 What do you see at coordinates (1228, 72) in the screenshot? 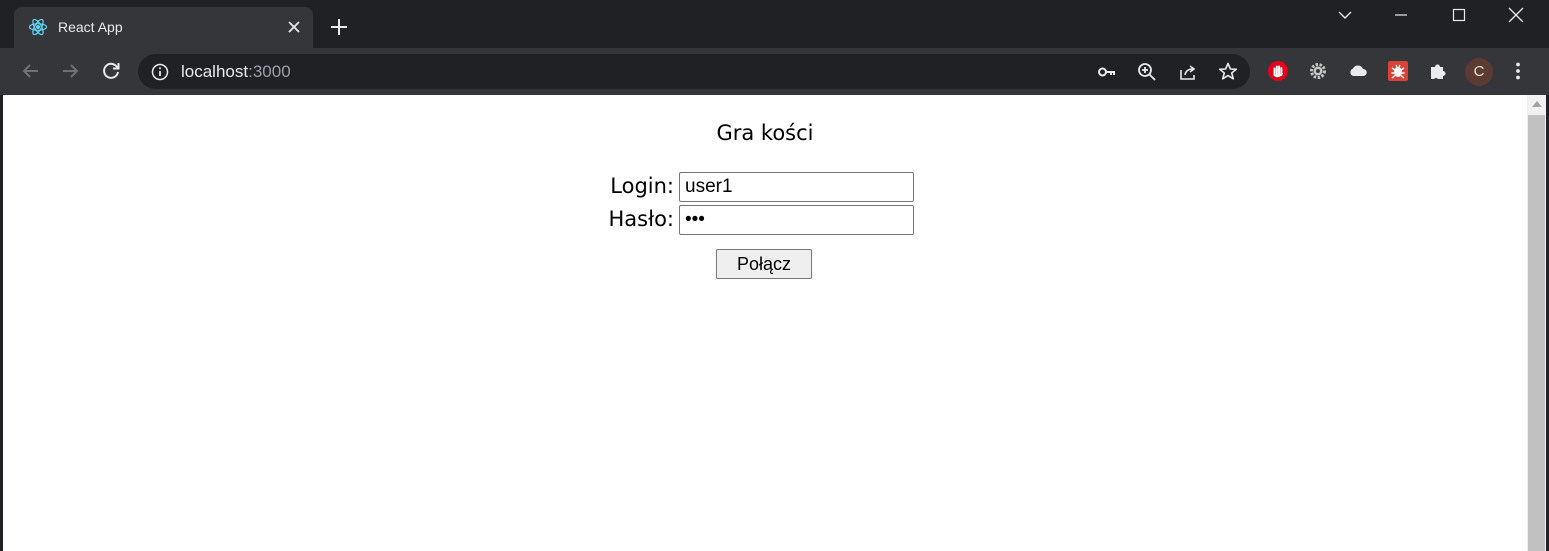
I see `bookmark-star-icon` at bounding box center [1228, 72].